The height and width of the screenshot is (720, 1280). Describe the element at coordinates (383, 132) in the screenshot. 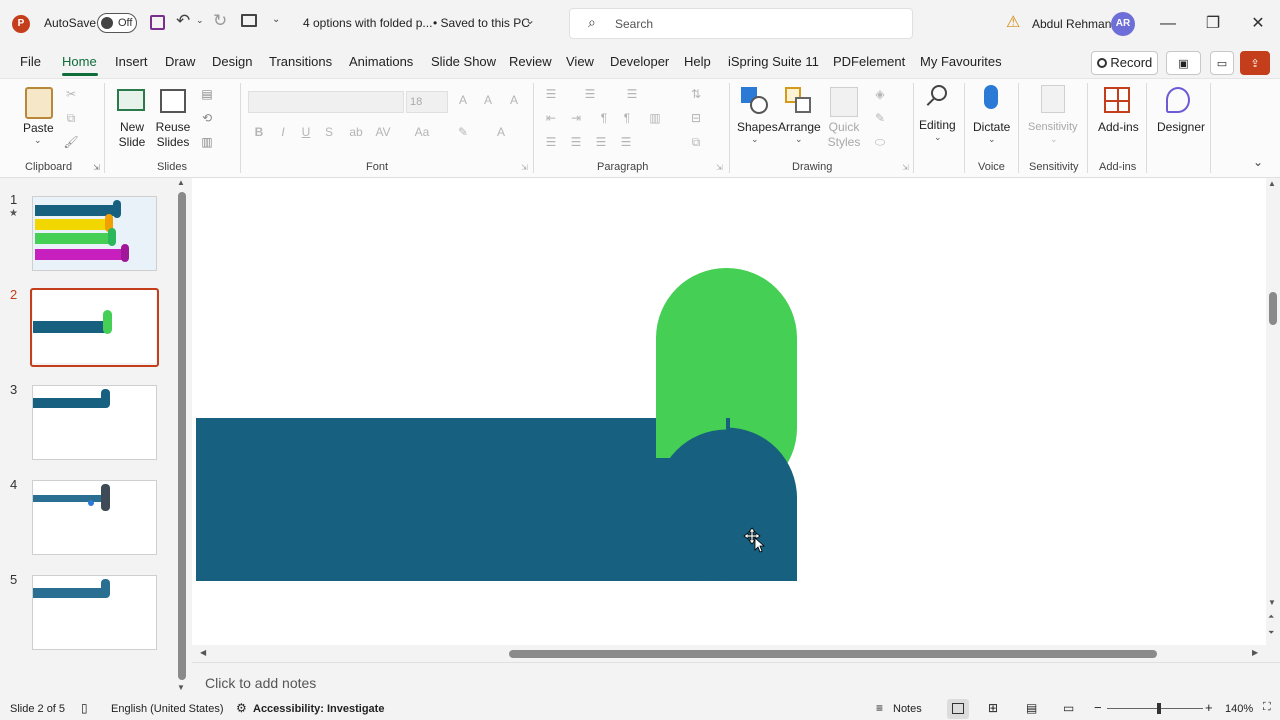

I see `character-spacing-icon: AV` at that location.